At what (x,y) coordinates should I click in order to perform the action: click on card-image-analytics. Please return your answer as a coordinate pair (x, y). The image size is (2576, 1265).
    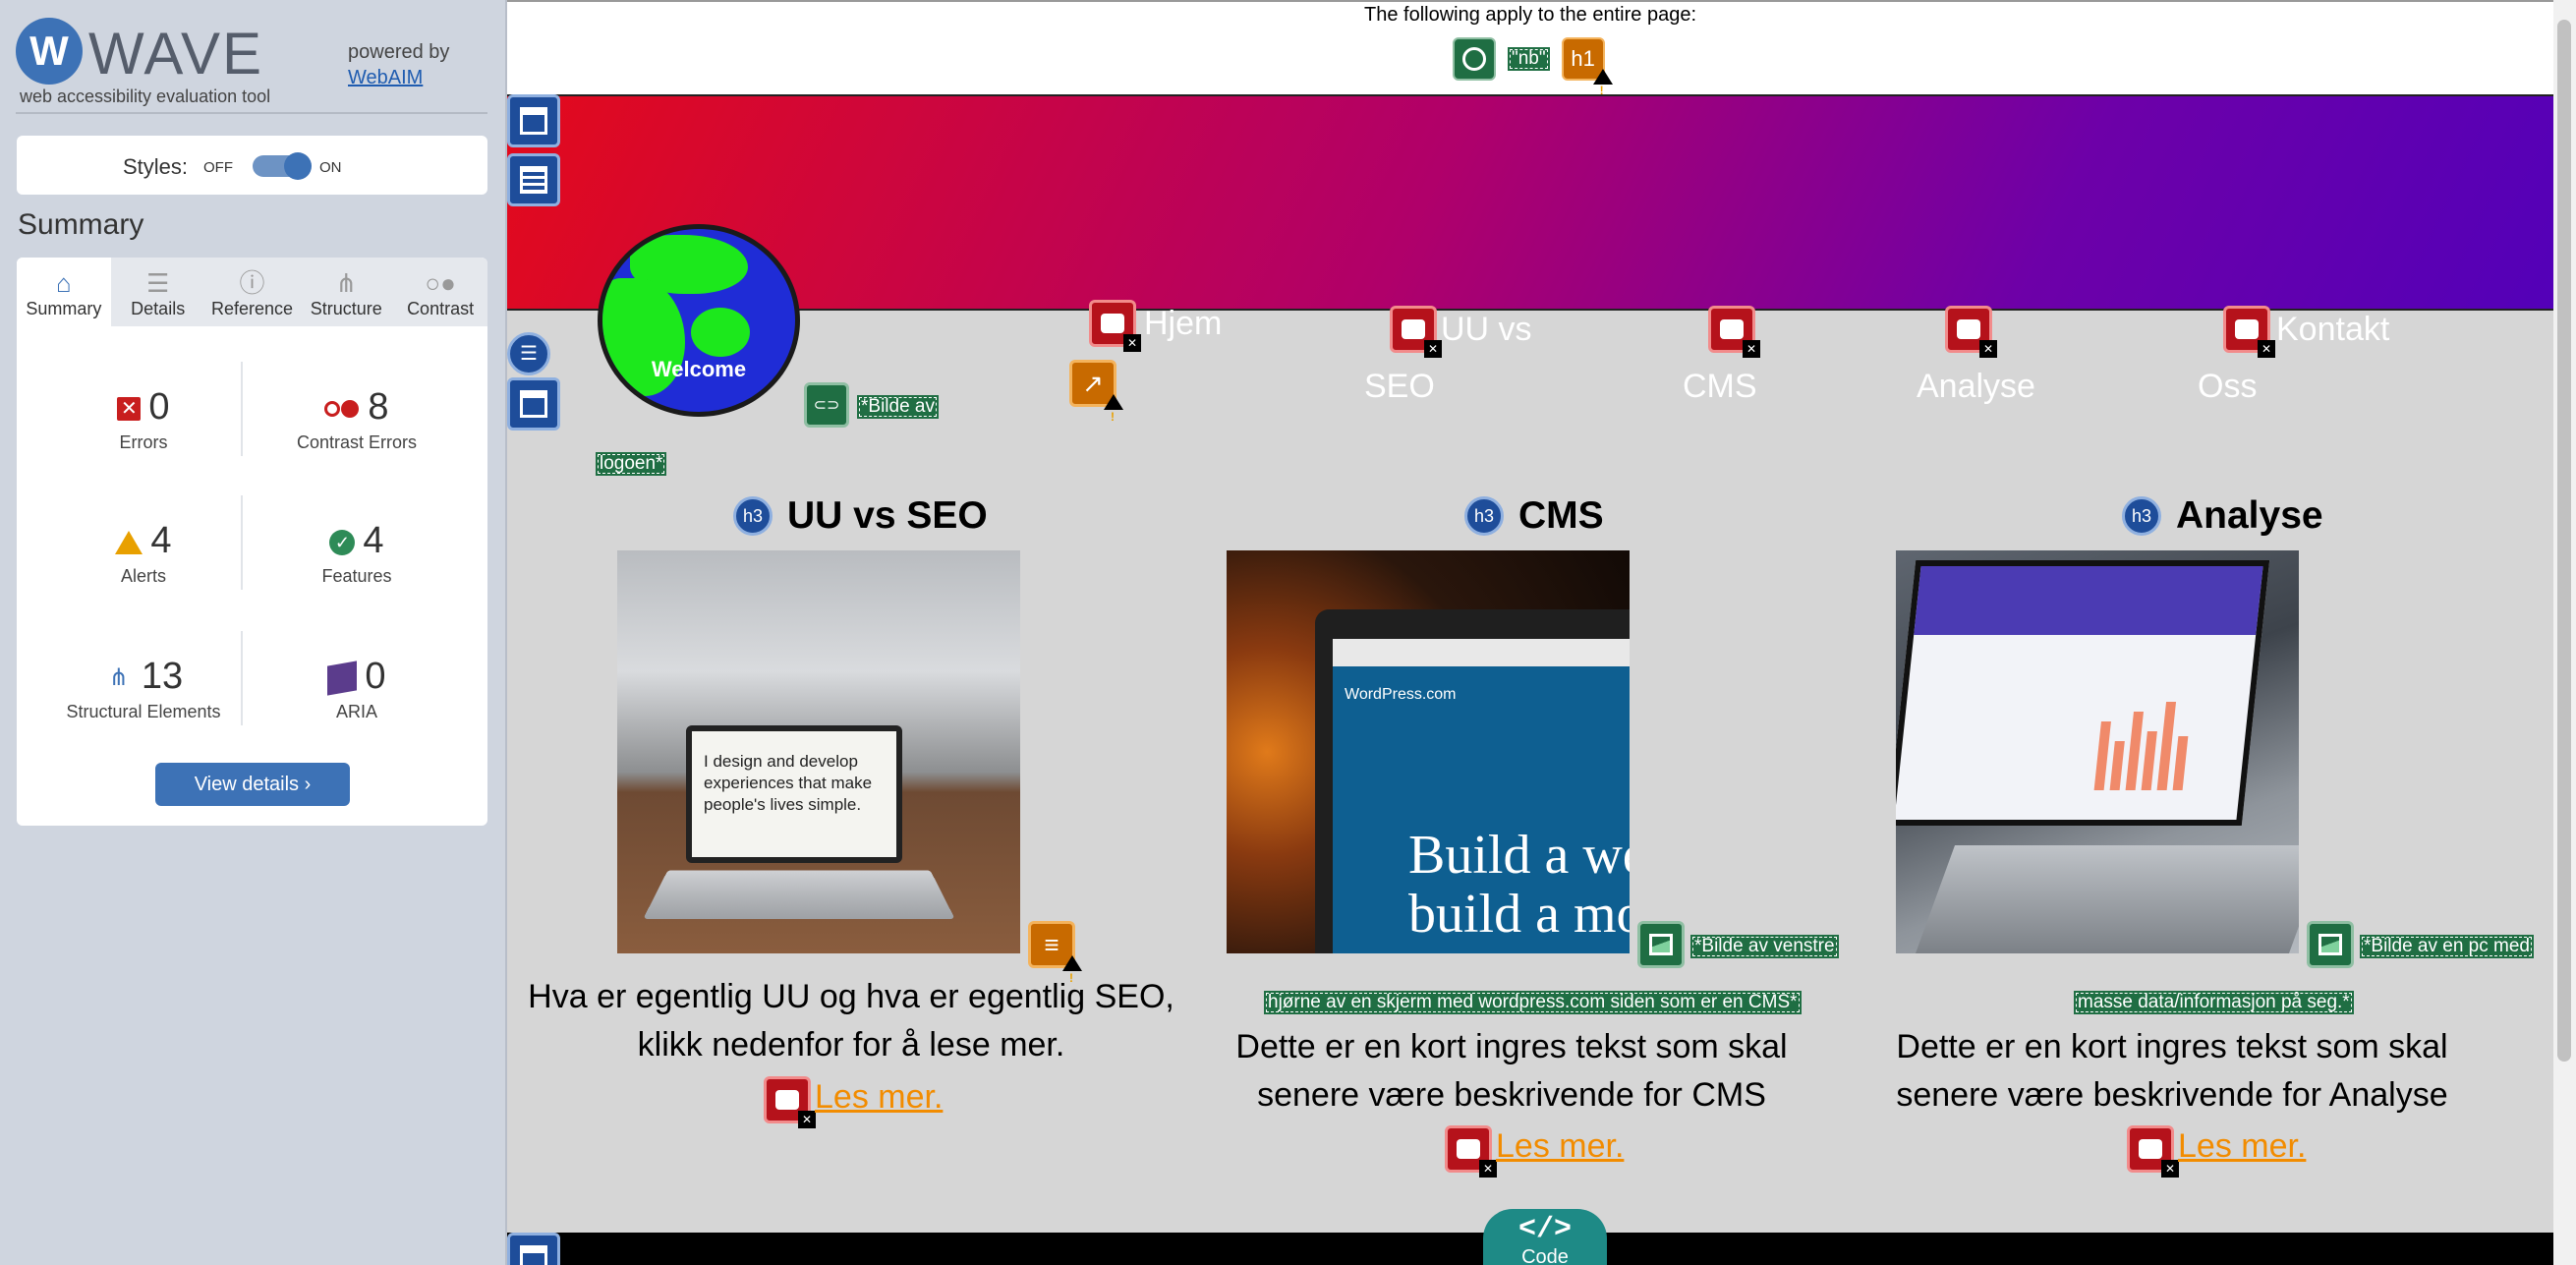
    Looking at the image, I should click on (2097, 751).